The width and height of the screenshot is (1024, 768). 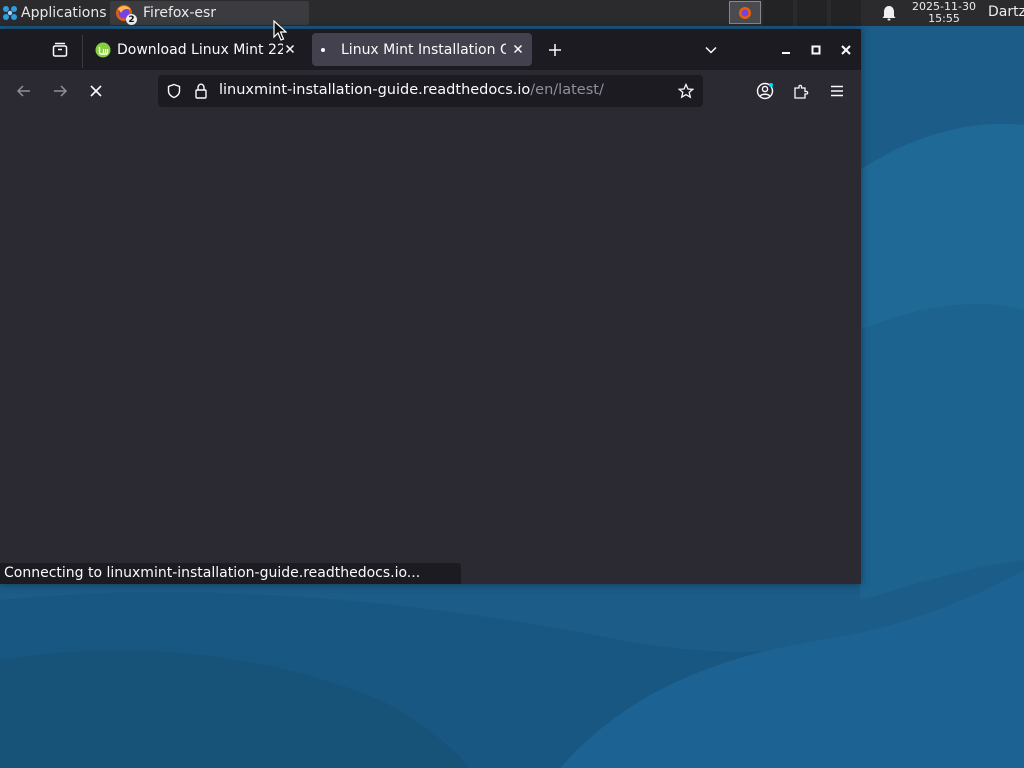 What do you see at coordinates (711, 50) in the screenshot?
I see `list-all-tabs-icon` at bounding box center [711, 50].